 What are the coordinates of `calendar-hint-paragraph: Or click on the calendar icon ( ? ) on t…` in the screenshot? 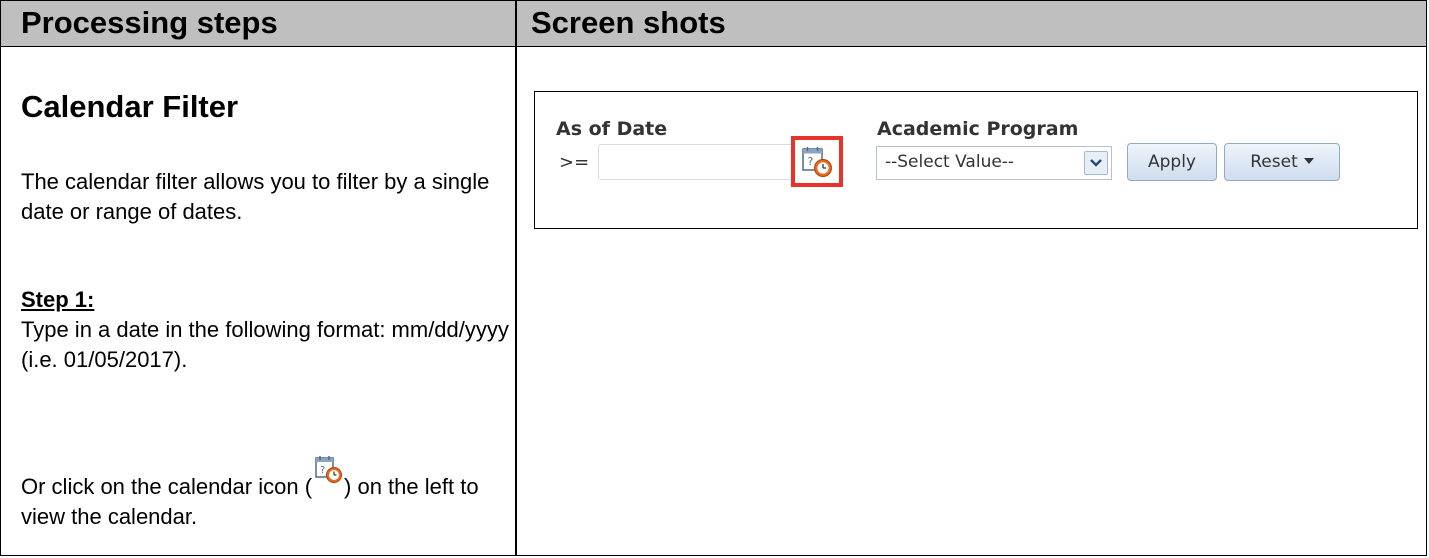 It's located at (266, 494).